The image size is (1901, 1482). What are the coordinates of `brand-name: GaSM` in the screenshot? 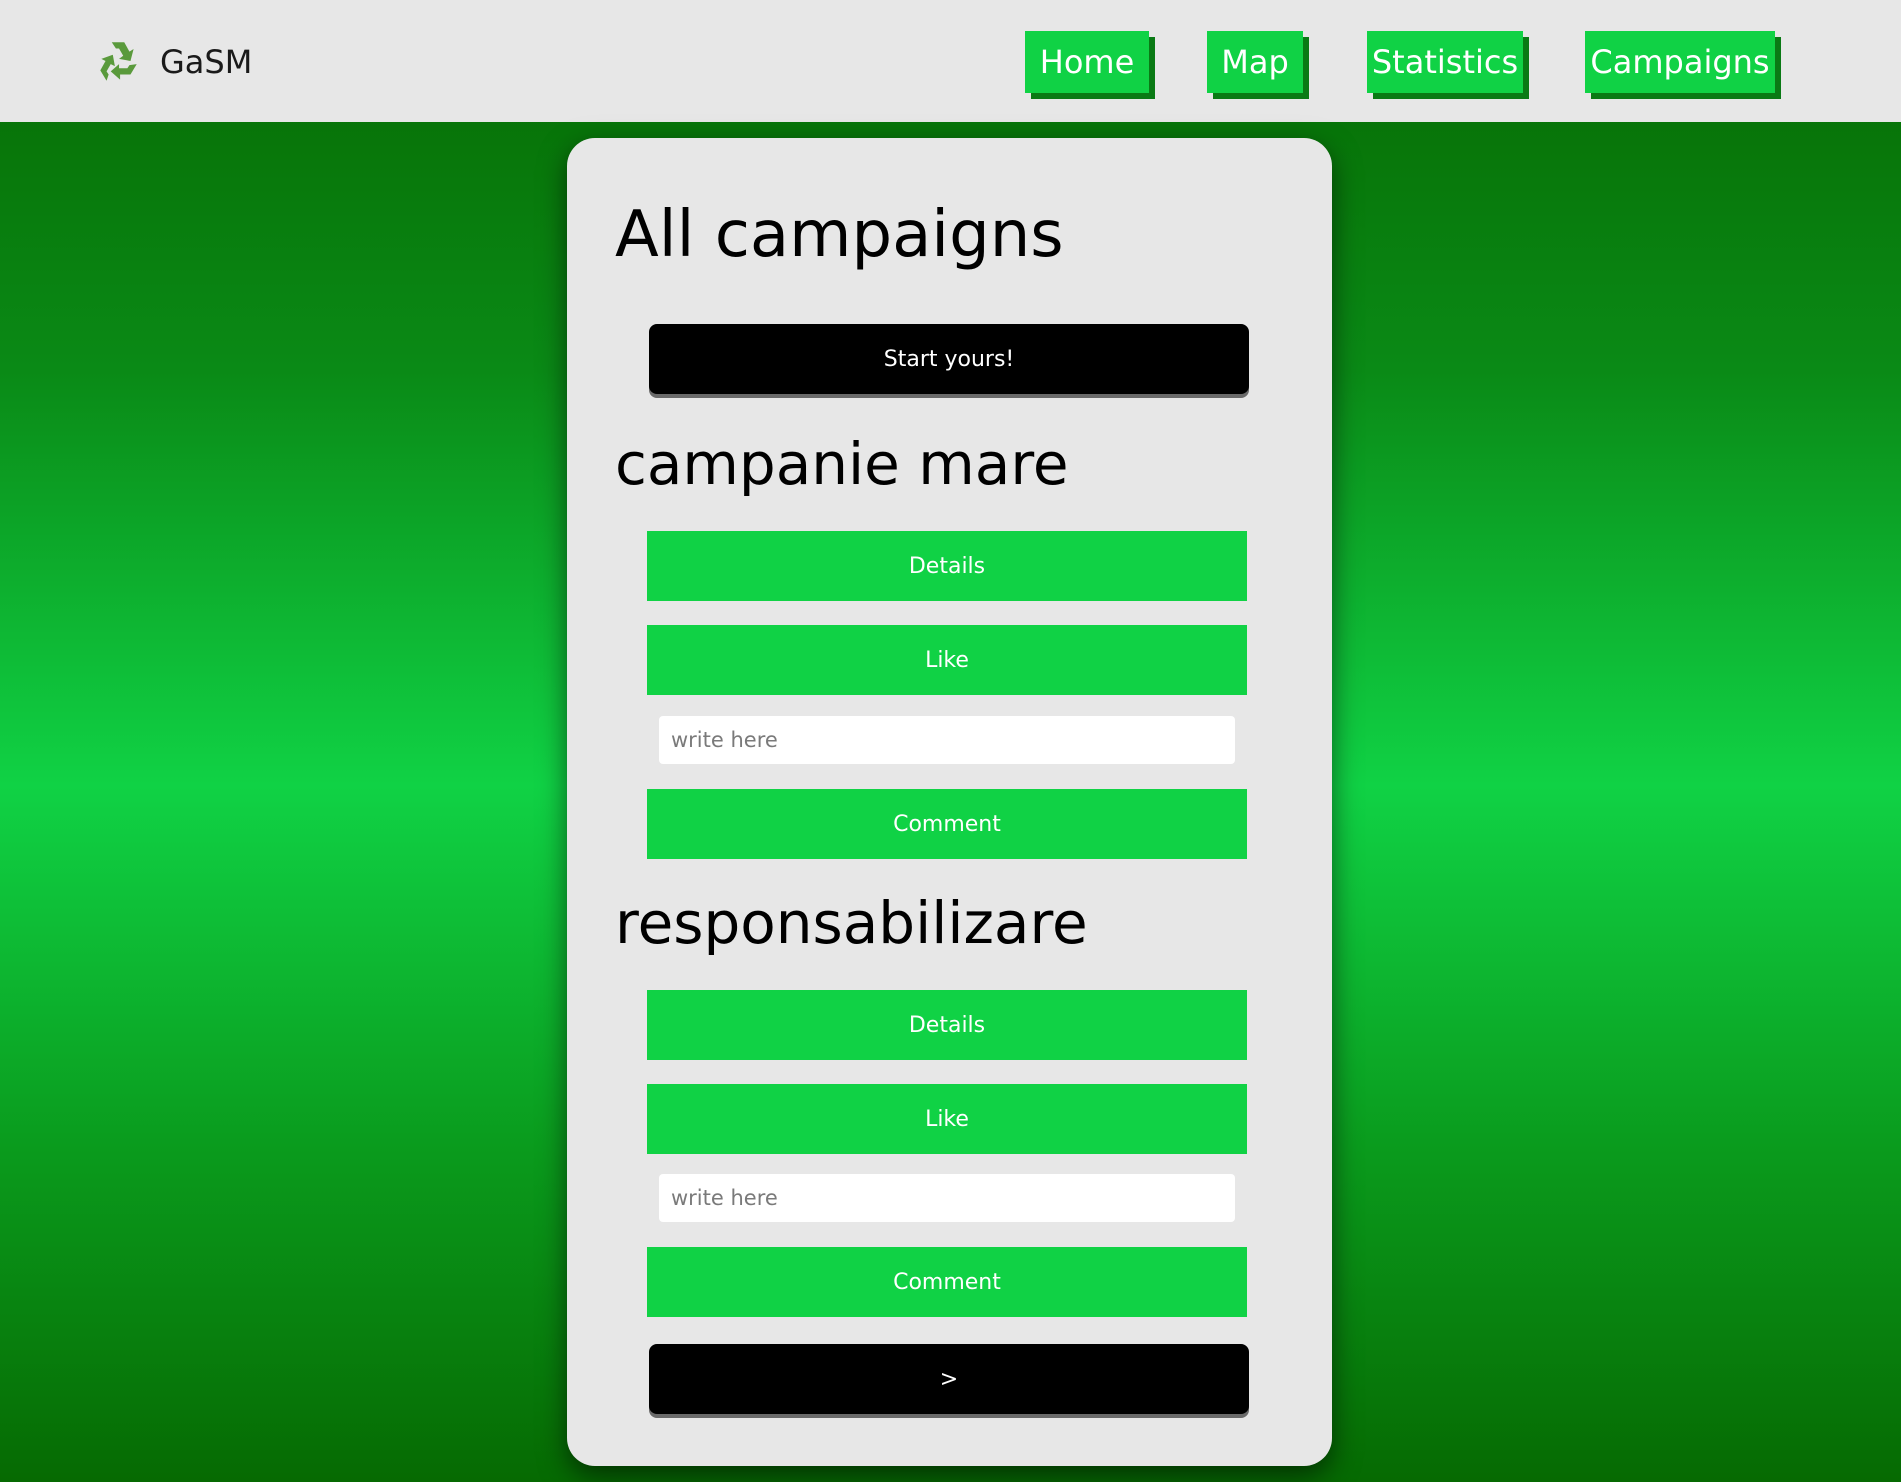 It's located at (206, 62).